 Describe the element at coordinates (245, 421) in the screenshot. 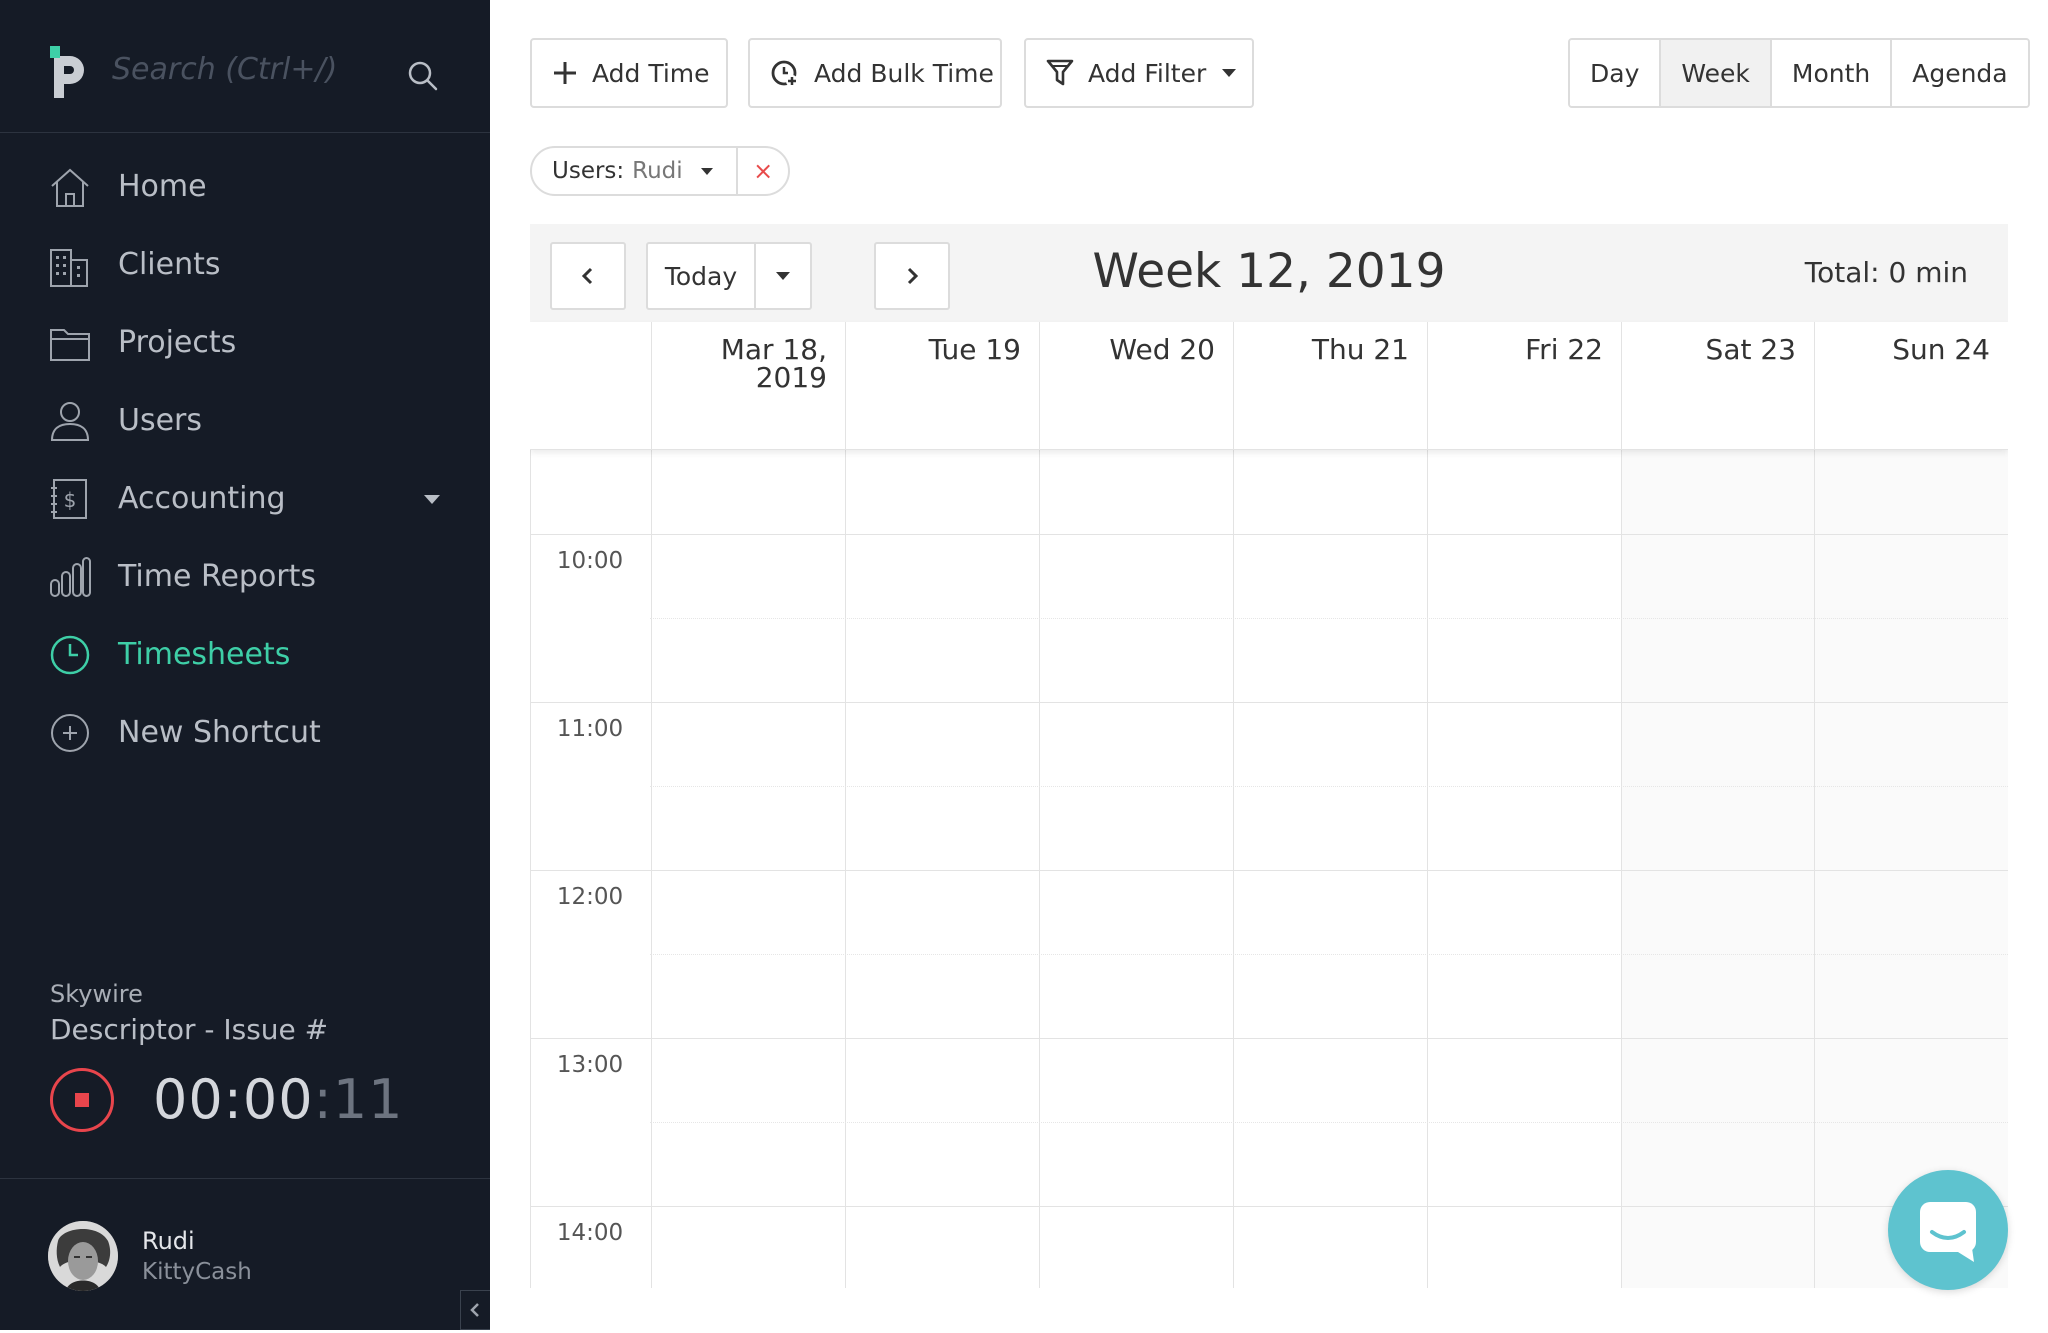

I see `sidebar-item-users: Users` at that location.